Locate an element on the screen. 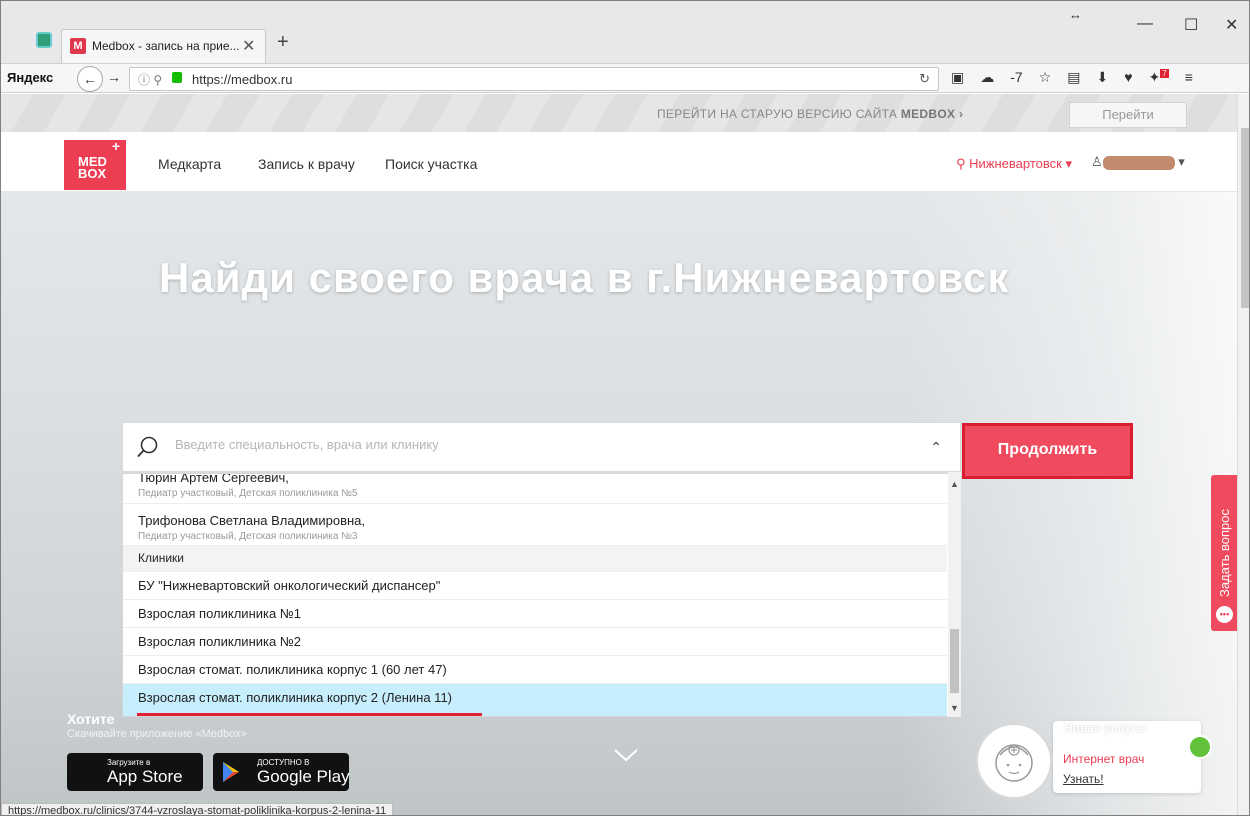  app-store-big: App Store is located at coordinates (145, 776).